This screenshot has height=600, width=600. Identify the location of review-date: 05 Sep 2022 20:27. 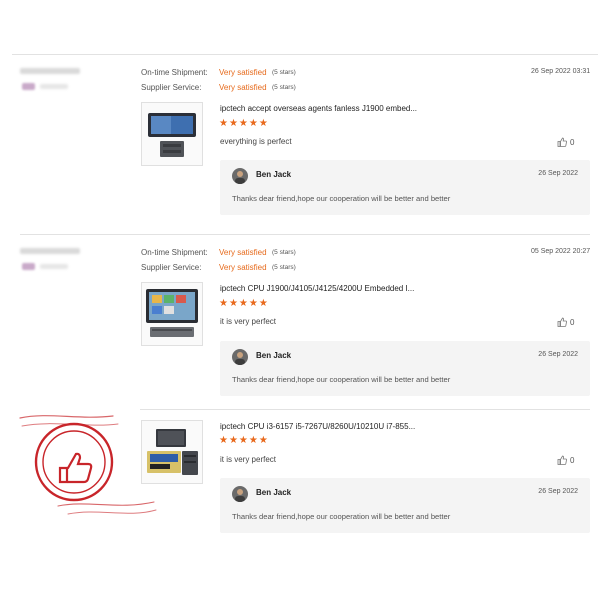
(561, 251).